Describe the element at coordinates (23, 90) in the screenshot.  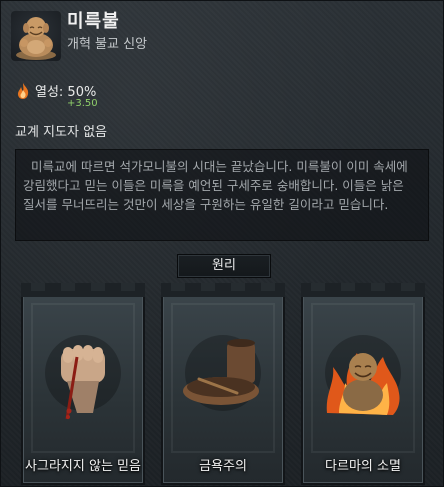
I see `flame-icon` at that location.